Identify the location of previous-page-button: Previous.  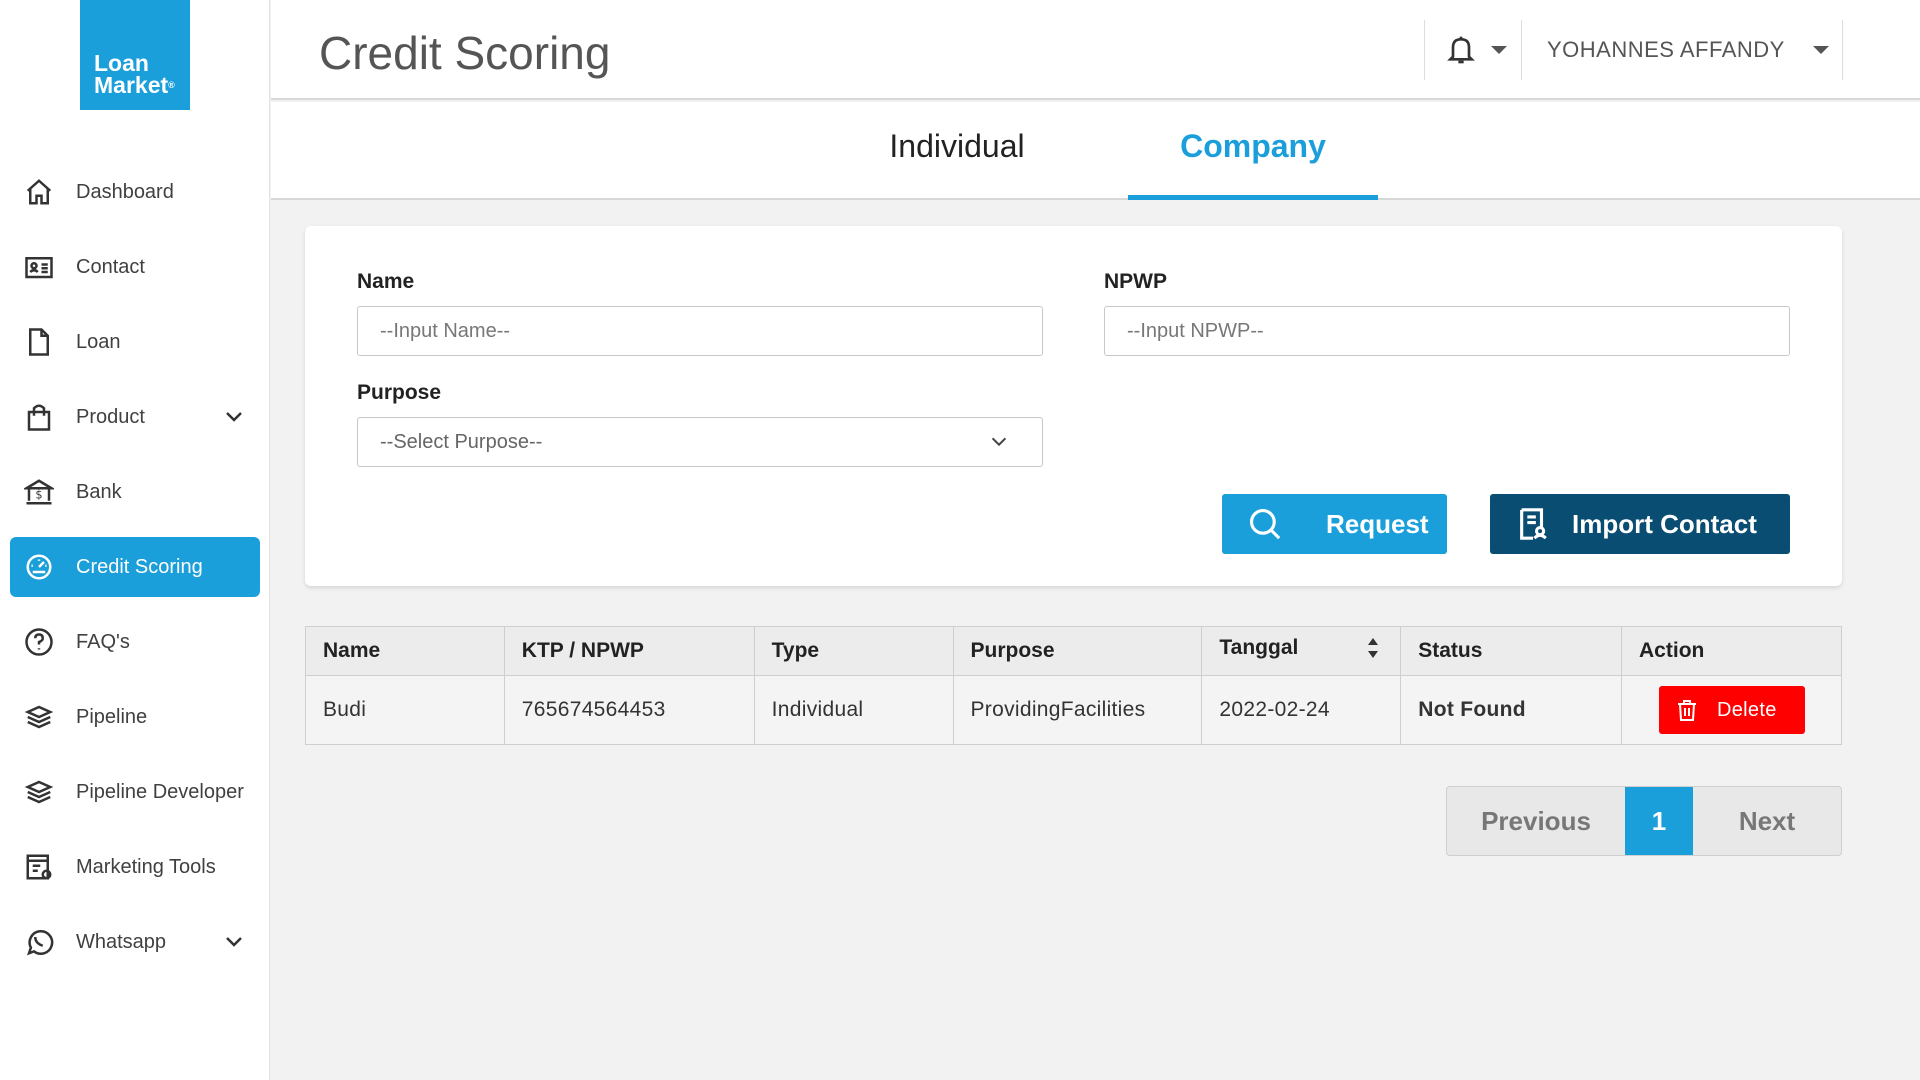
(1536, 821).